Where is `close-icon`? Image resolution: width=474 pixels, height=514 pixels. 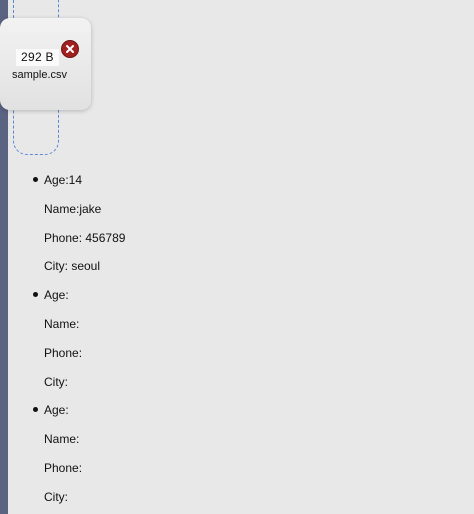 close-icon is located at coordinates (70, 49).